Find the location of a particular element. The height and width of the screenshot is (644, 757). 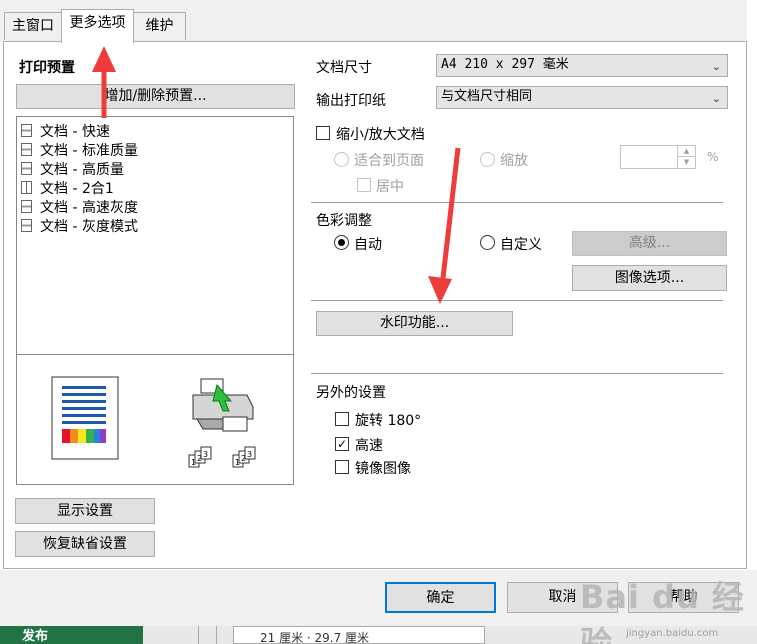

doc-size-value: A4 210 x 297 毫米 is located at coordinates (505, 64).